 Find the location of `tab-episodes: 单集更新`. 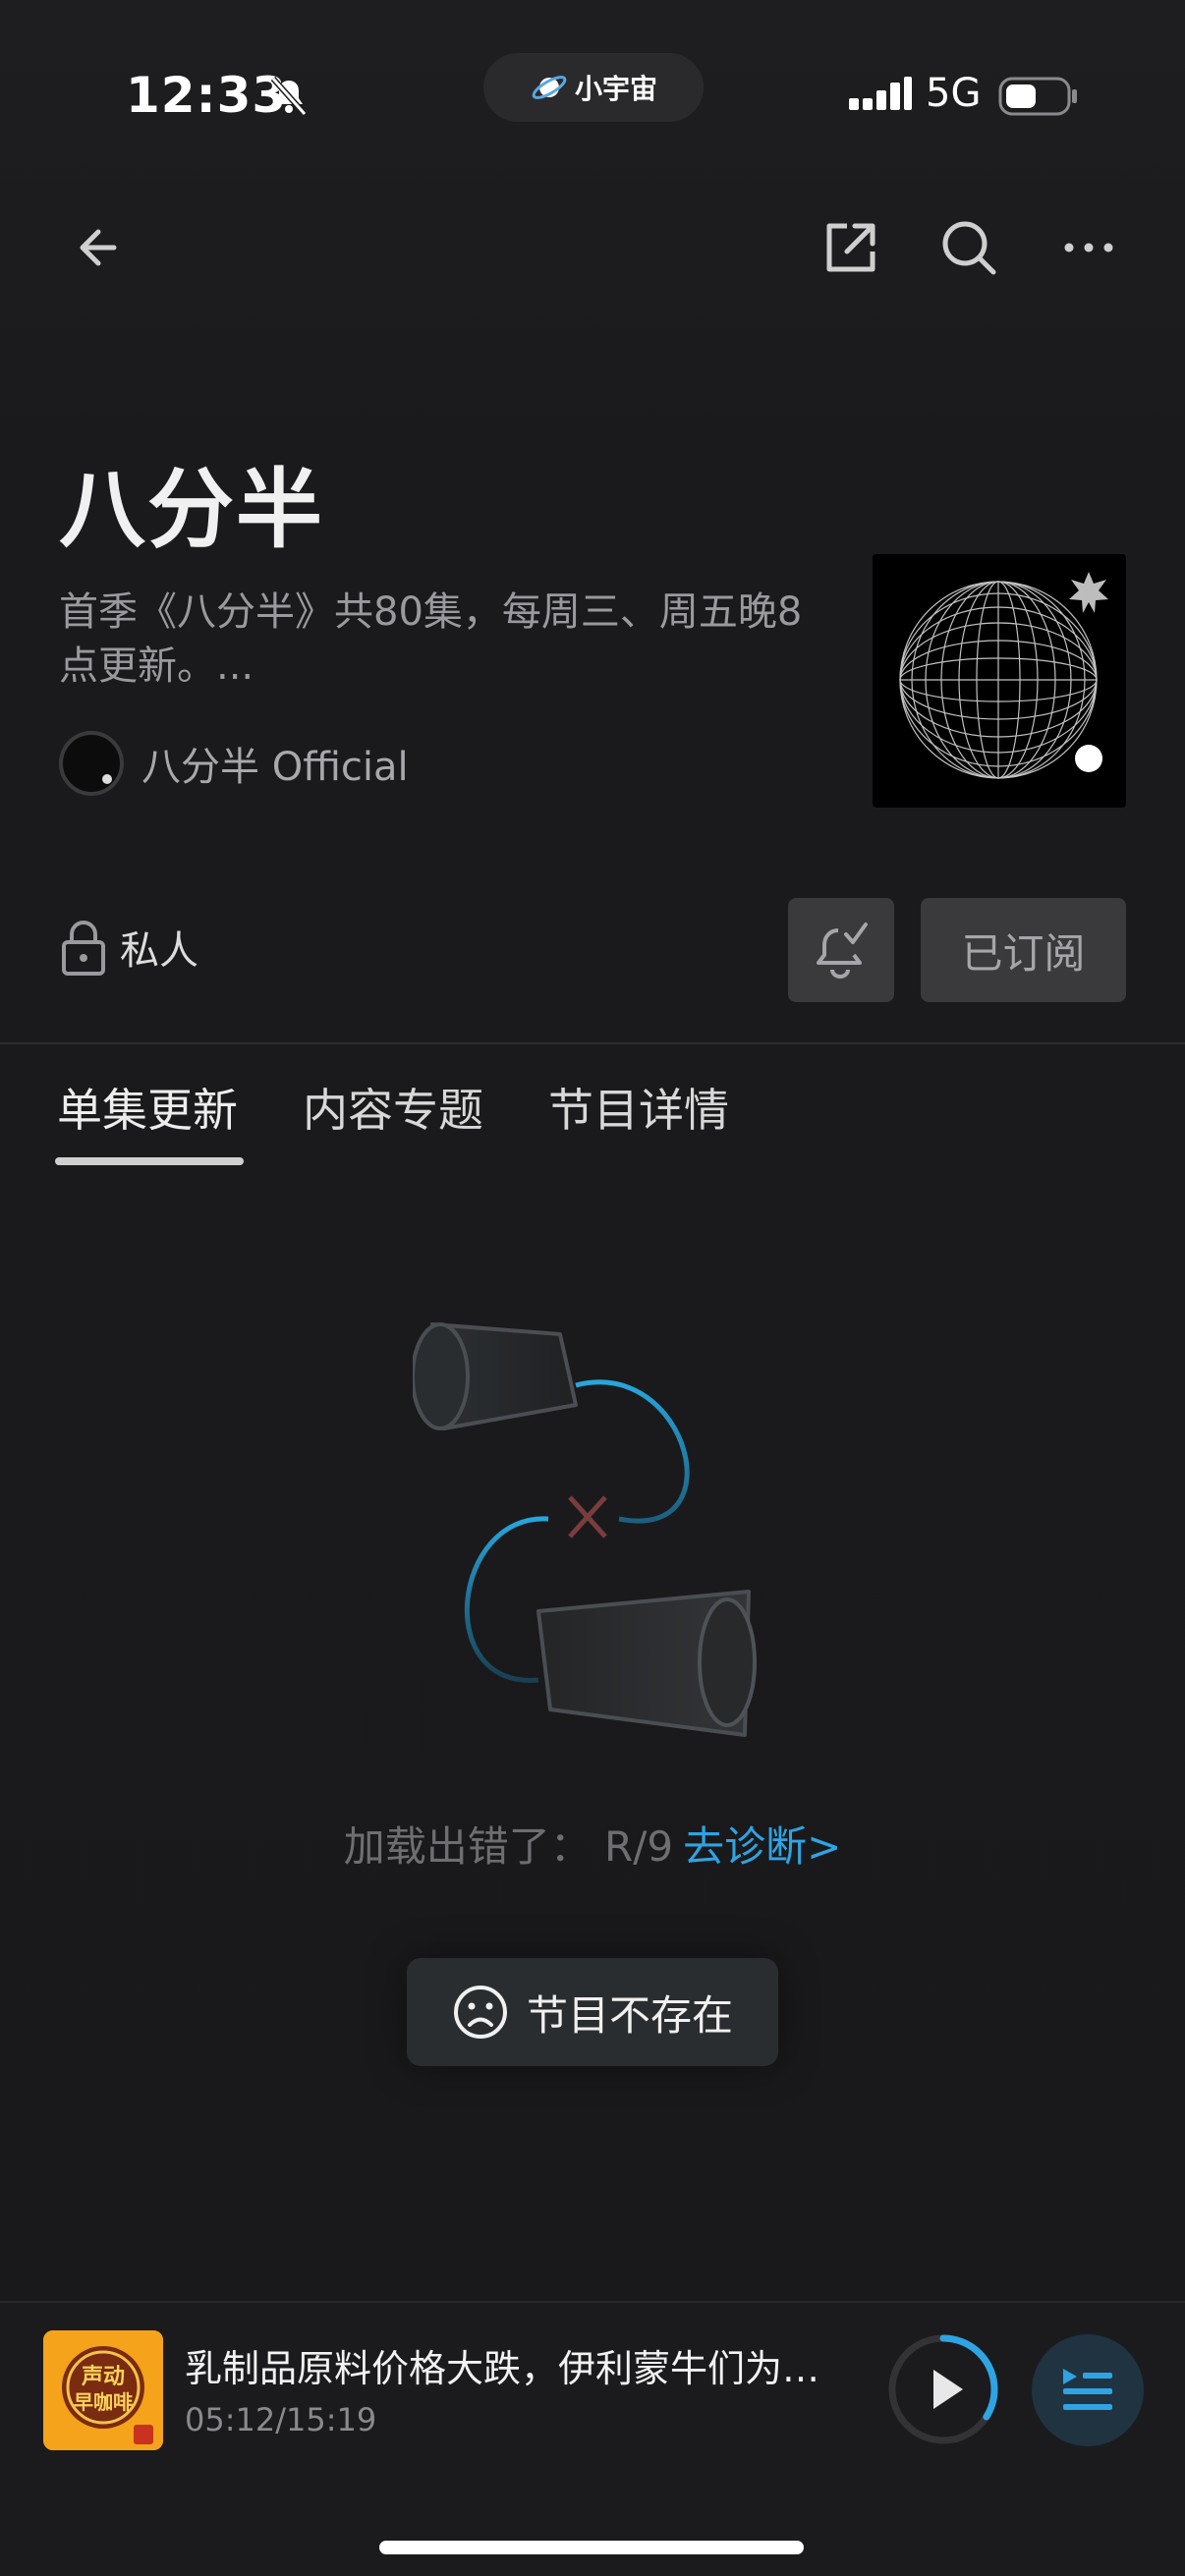

tab-episodes: 单集更新 is located at coordinates (148, 1107).